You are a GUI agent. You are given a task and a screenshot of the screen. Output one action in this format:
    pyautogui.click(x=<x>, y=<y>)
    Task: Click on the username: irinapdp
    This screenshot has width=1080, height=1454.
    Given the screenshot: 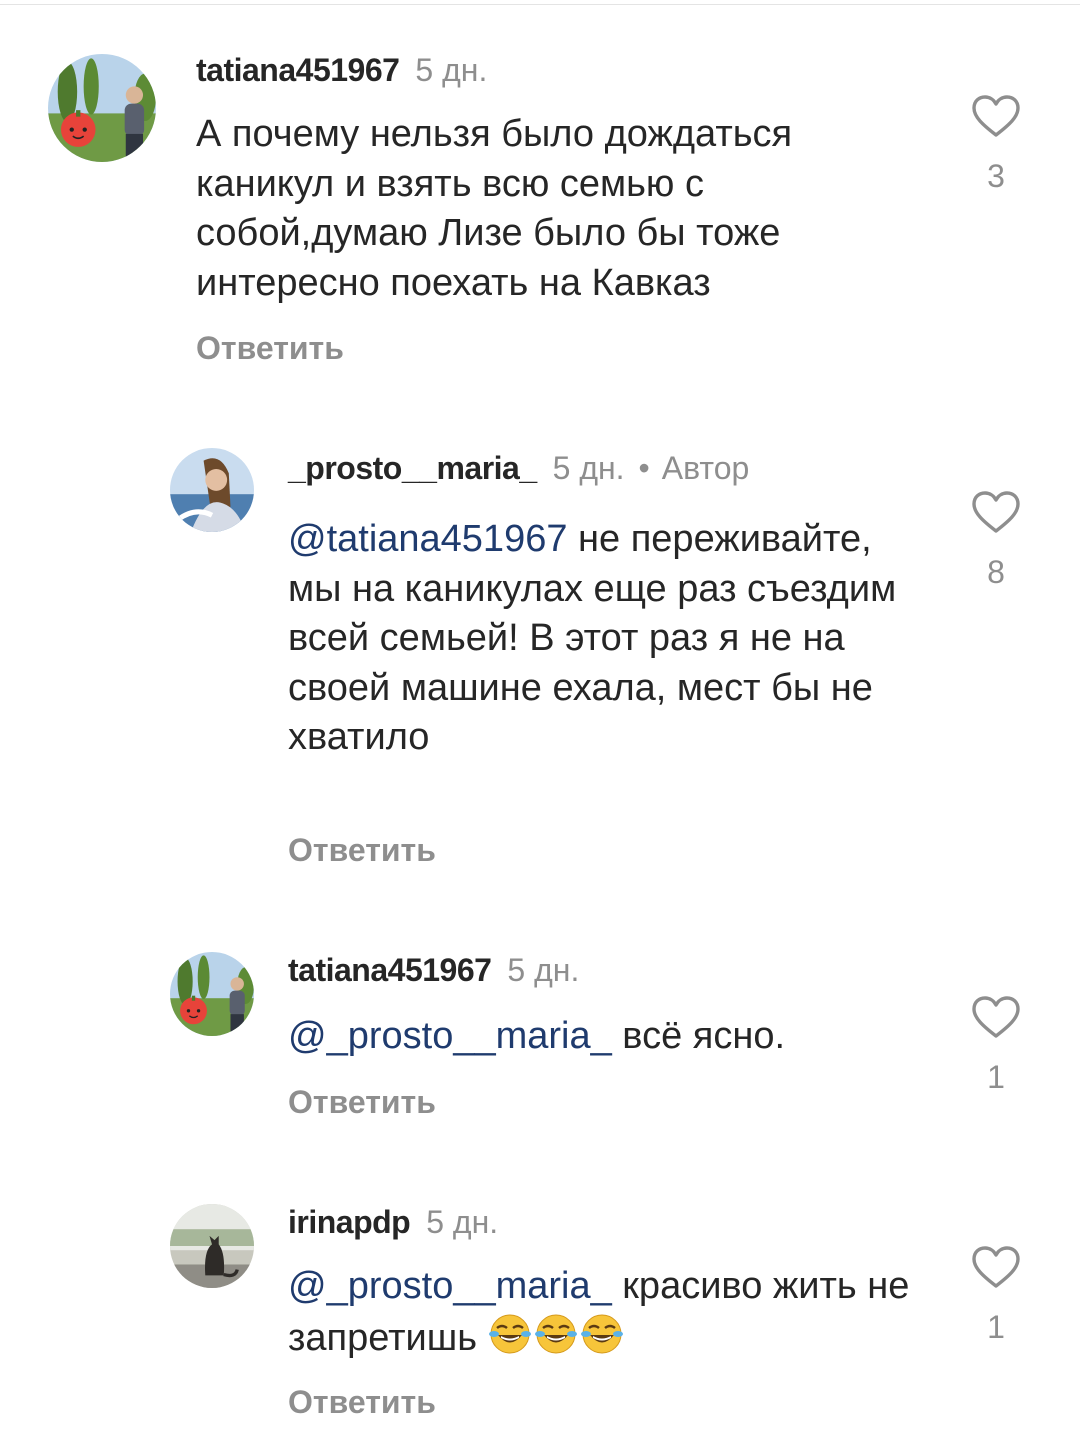 What is the action you would take?
    pyautogui.click(x=349, y=1222)
    